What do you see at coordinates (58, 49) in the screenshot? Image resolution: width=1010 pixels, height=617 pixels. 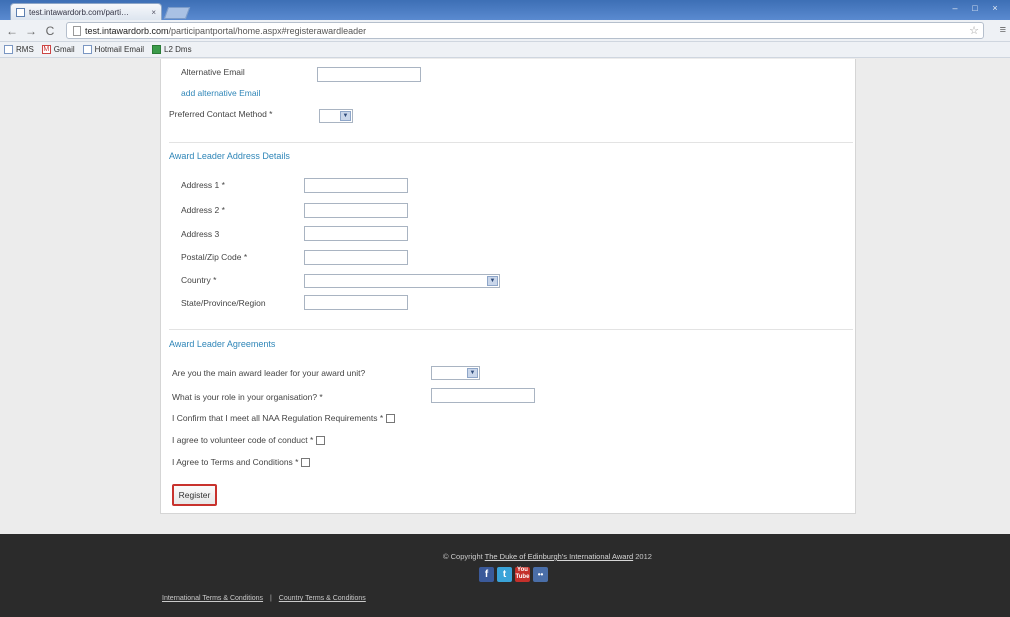 I see `bookmark-gmail: M Gmail` at bounding box center [58, 49].